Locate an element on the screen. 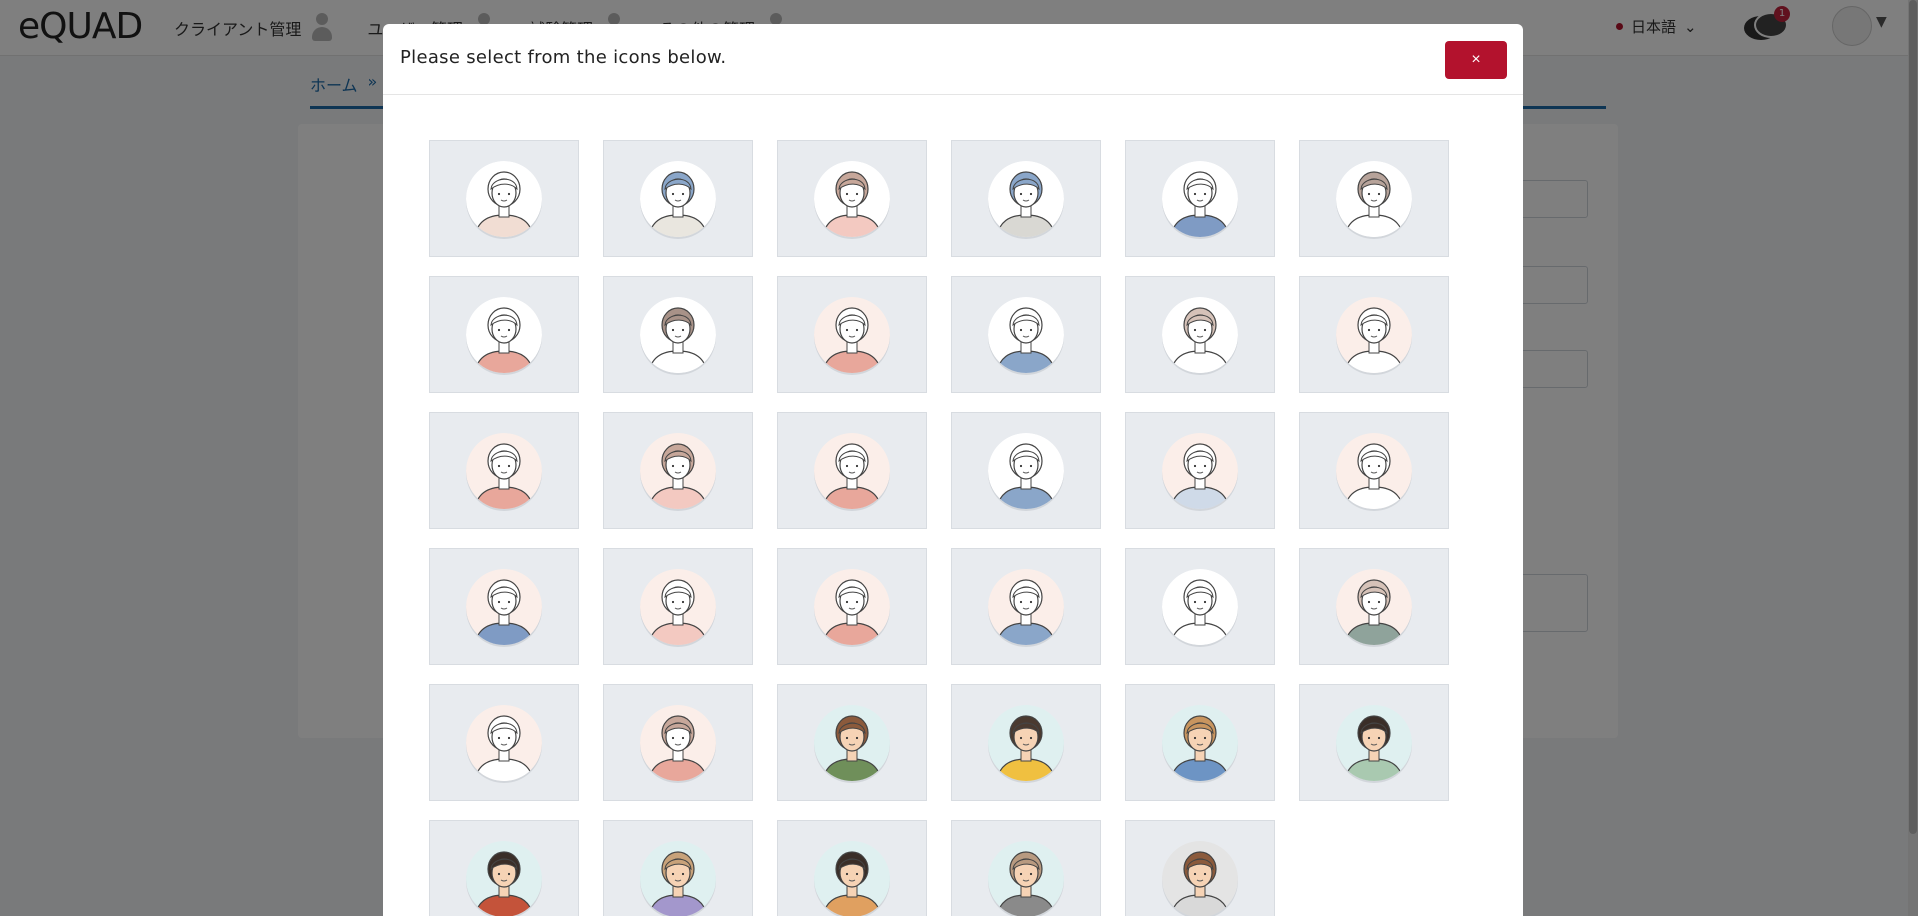 This screenshot has width=1918, height=916. modal-header: Please select from the icons below. × is located at coordinates (953, 59).